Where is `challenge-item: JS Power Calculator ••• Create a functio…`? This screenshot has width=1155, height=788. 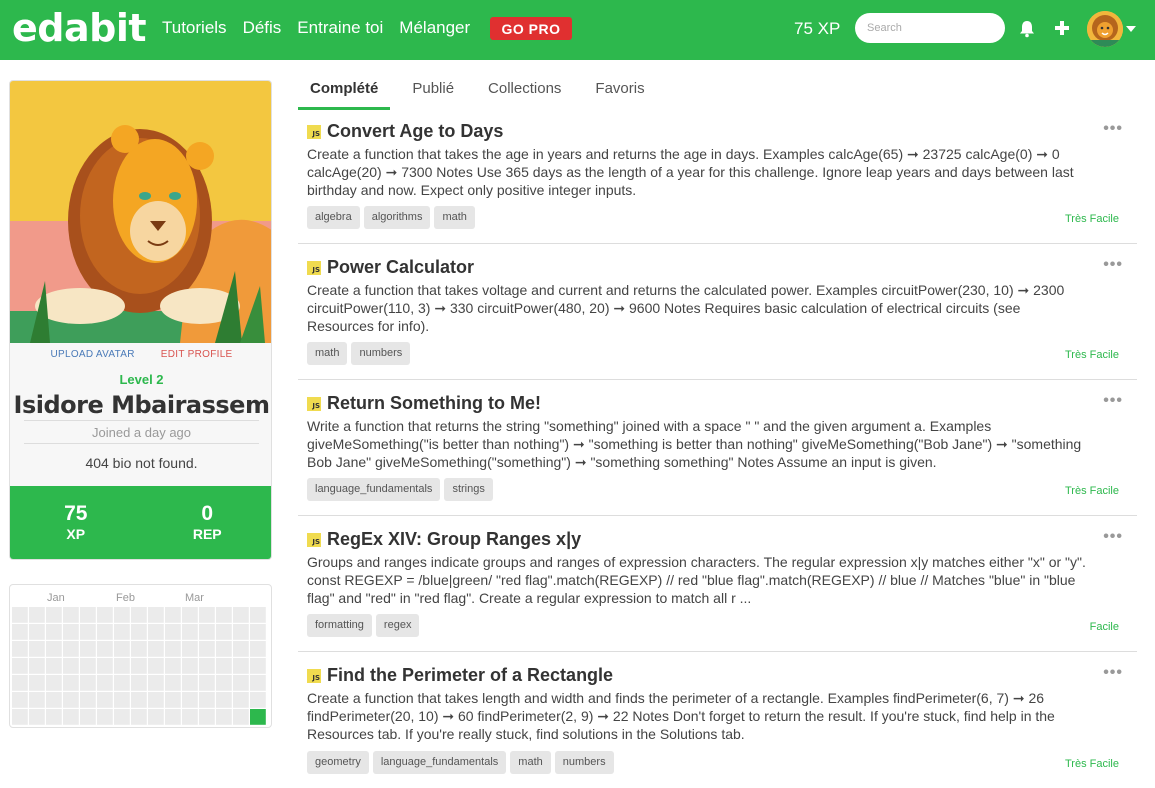
challenge-item: JS Power Calculator ••• Create a functio… is located at coordinates (717, 312).